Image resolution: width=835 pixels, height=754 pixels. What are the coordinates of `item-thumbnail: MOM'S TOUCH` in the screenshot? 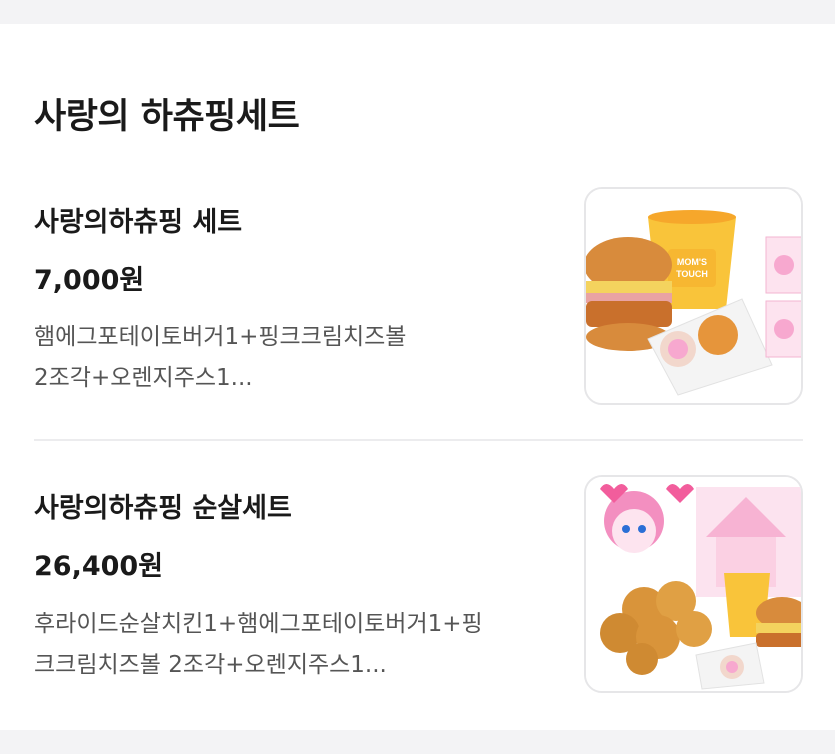 It's located at (693, 296).